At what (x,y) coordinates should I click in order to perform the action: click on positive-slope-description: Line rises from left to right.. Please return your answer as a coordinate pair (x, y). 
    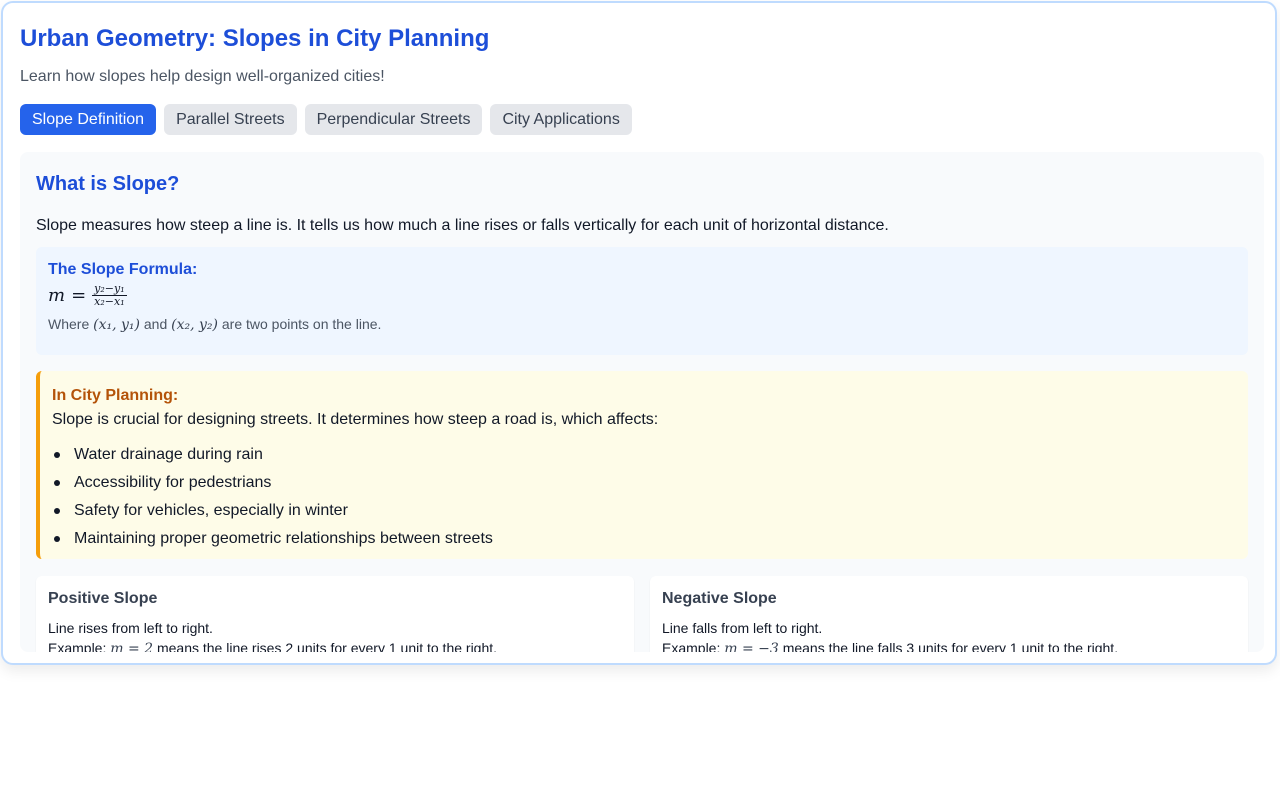
    Looking at the image, I should click on (130, 628).